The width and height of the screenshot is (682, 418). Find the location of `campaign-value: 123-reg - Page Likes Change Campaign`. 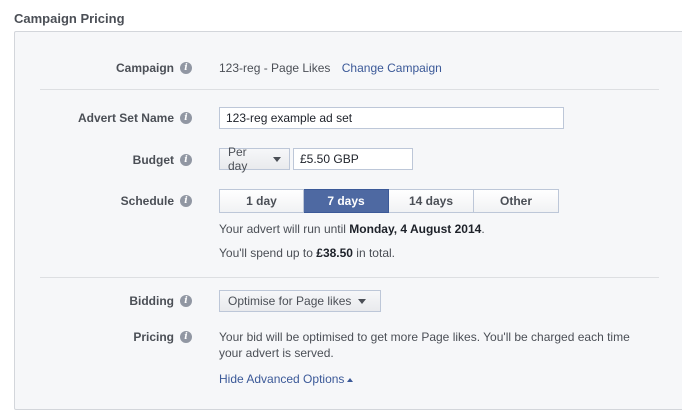

campaign-value: 123-reg - Page Likes Change Campaign is located at coordinates (330, 68).